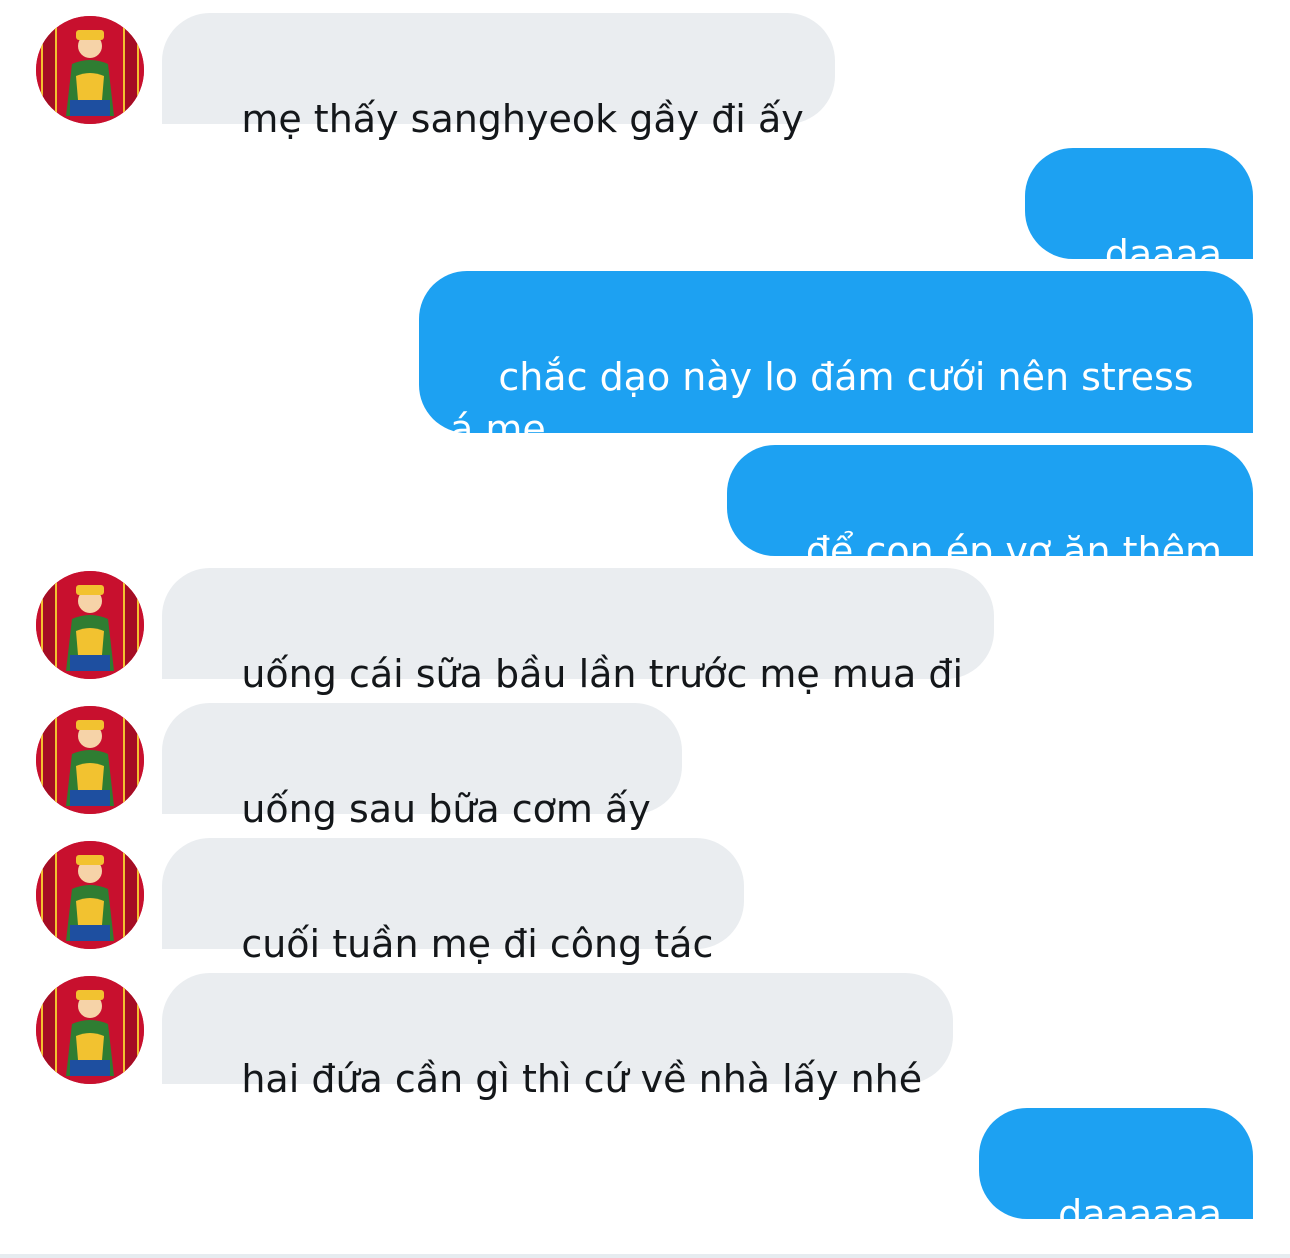  Describe the element at coordinates (578, 632) in the screenshot. I see `incoming-message-bubble: uống cái sữa bầu lần trước mẹ mua đi` at that location.